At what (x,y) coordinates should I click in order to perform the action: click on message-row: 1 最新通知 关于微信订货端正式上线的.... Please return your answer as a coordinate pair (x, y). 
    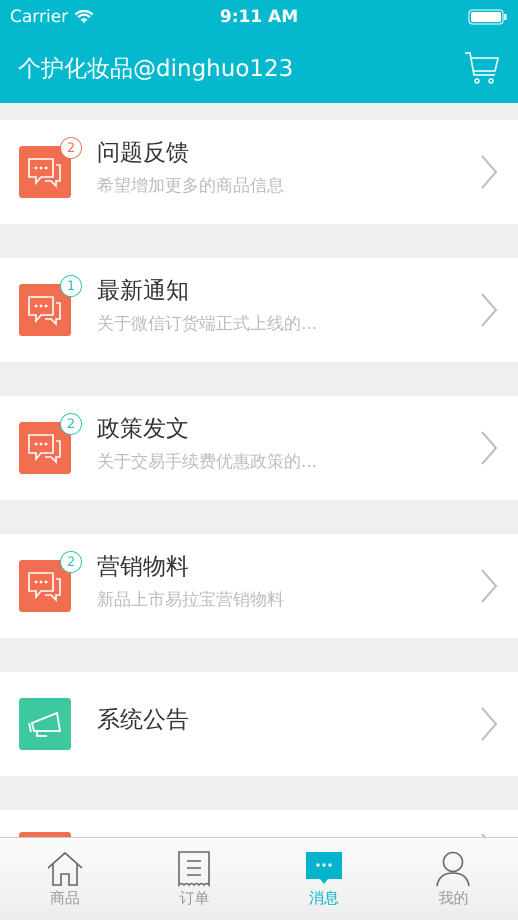
    Looking at the image, I should click on (259, 310).